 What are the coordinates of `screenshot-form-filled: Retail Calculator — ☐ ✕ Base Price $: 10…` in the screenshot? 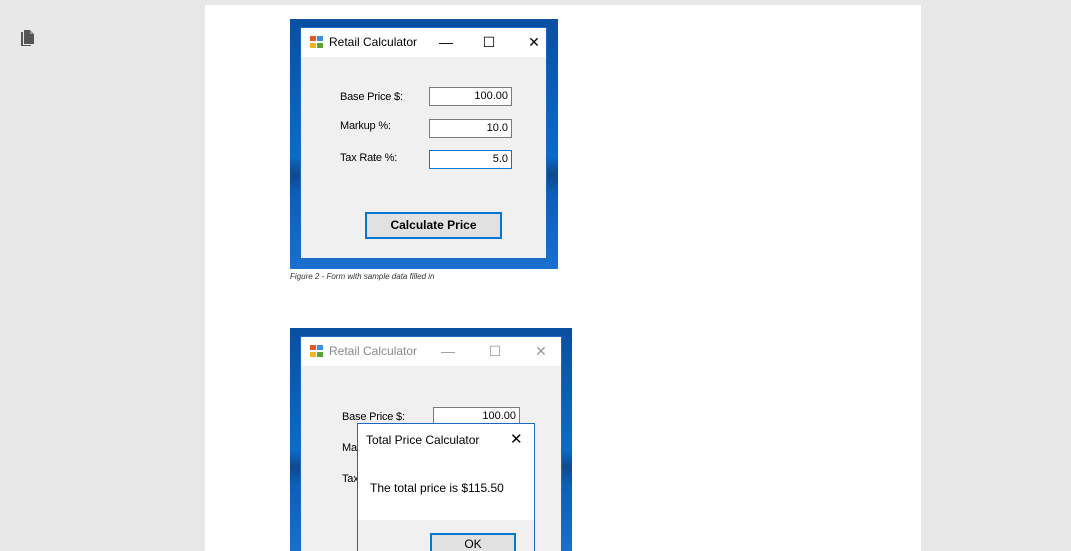 It's located at (424, 144).